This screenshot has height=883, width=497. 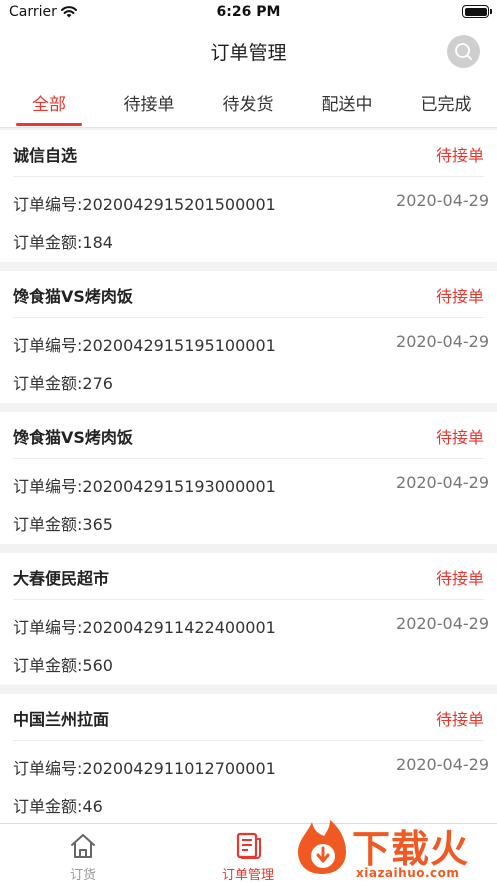 I want to click on status-bar: Carrier 6:26 PM, so click(x=248, y=13).